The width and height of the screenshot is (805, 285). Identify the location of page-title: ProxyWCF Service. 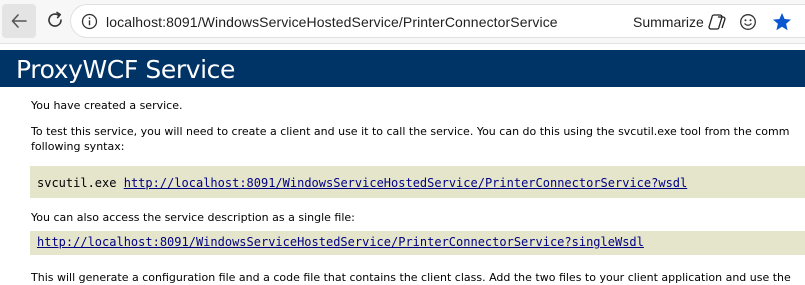
(125, 69).